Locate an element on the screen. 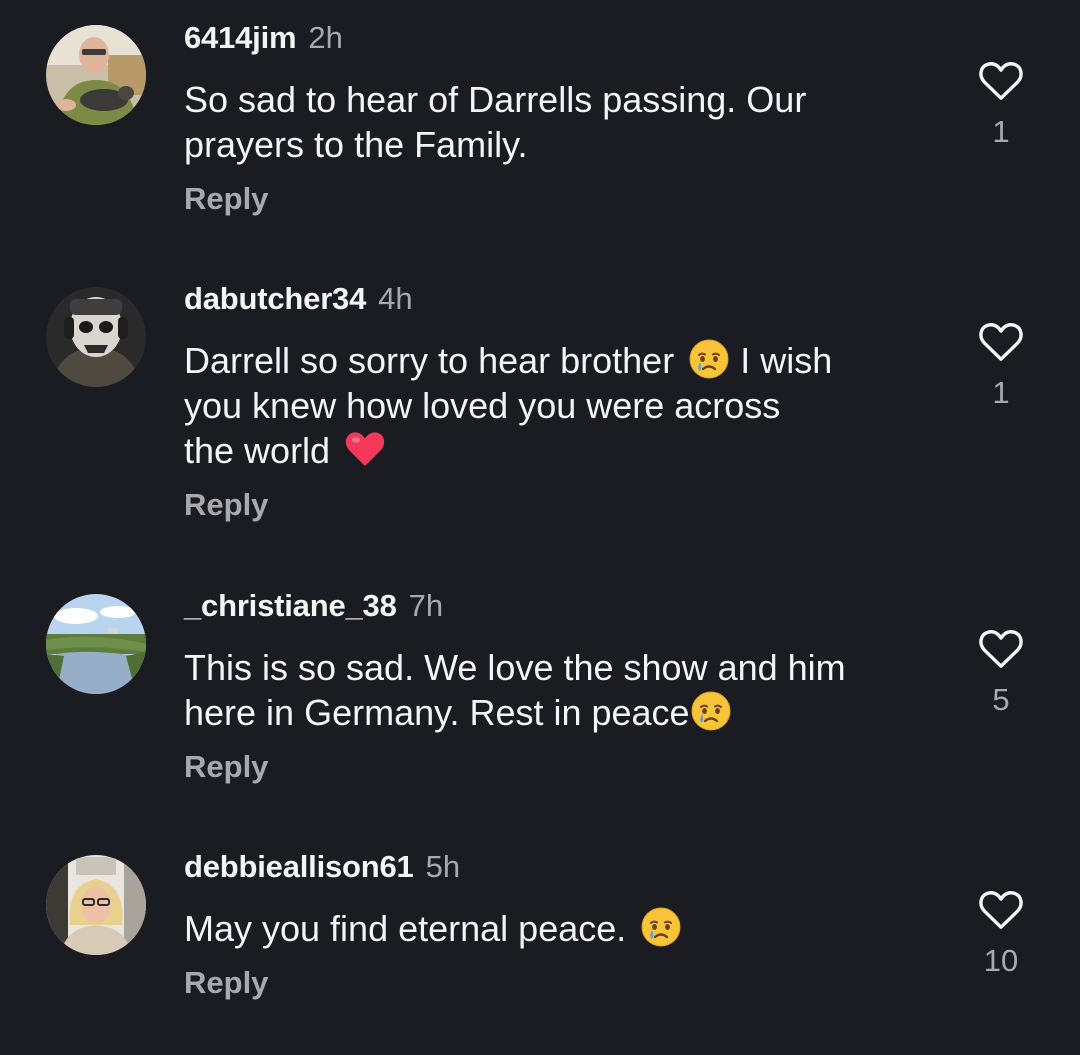 This screenshot has width=1080, height=1055. comment-text-segment: I wish is located at coordinates (786, 360).